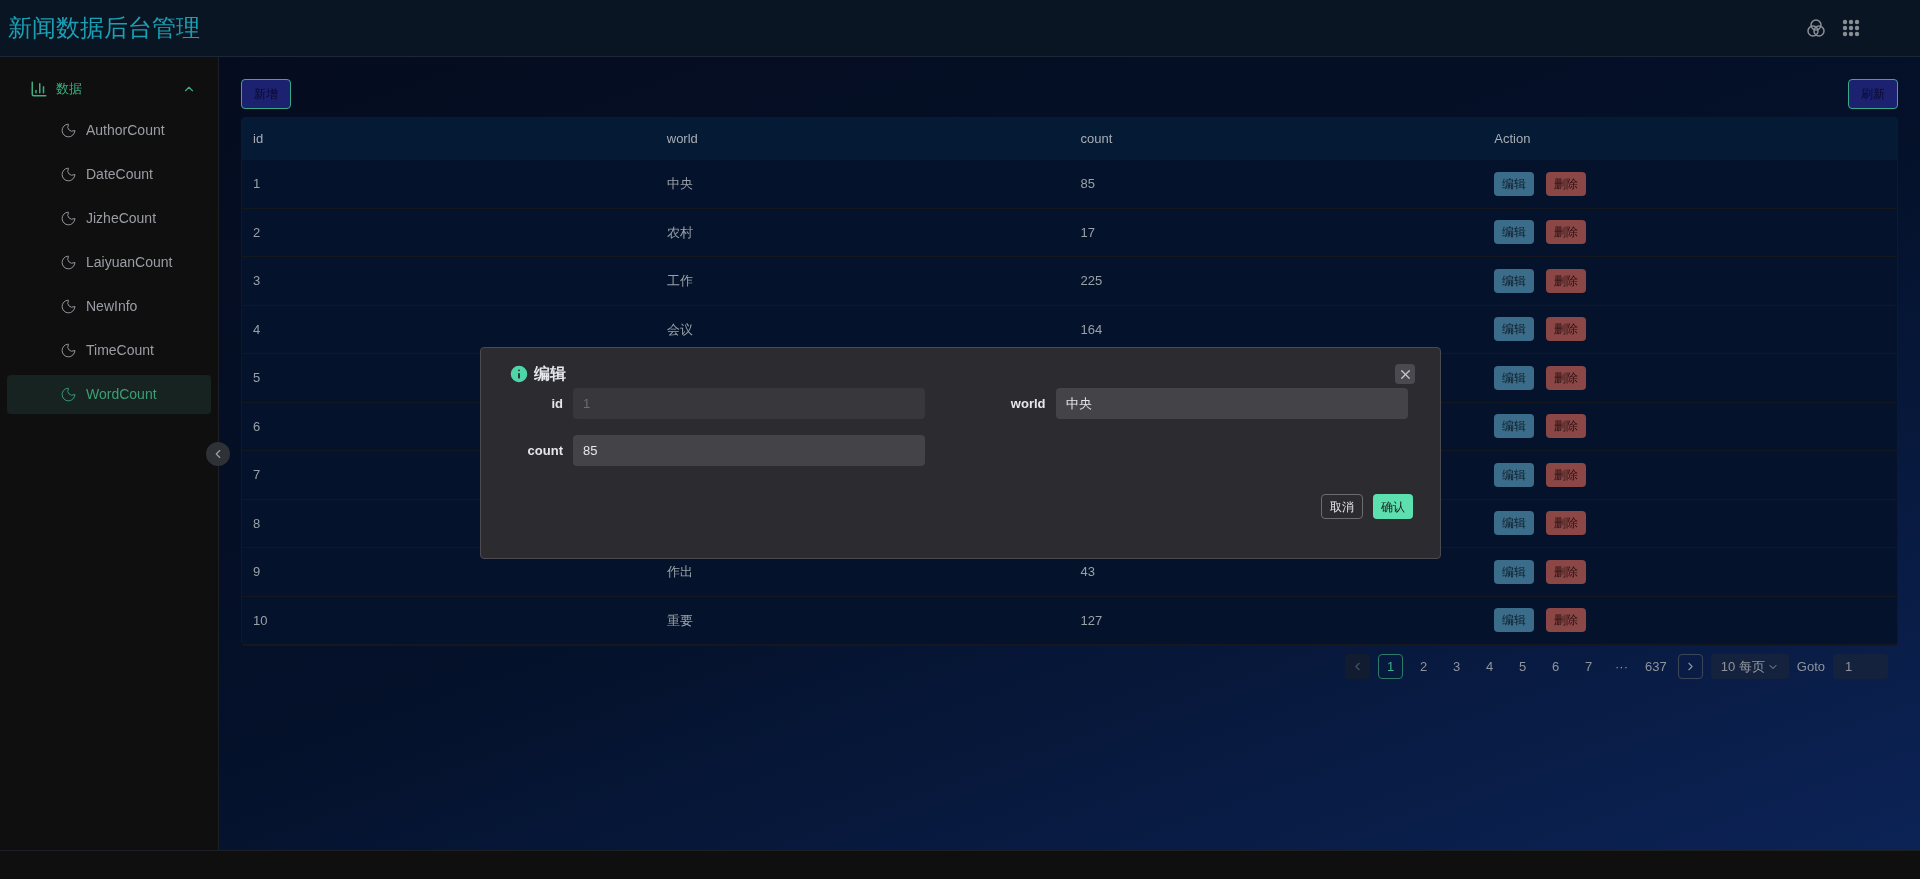 This screenshot has width=1920, height=879. I want to click on page-button: 2, so click(1424, 666).